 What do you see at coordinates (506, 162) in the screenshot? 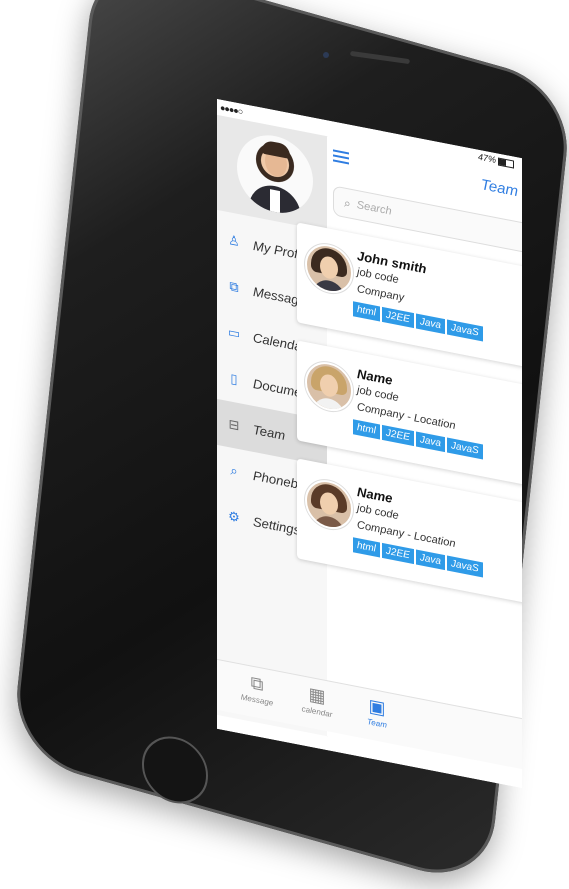
I see `battery-icon` at bounding box center [506, 162].